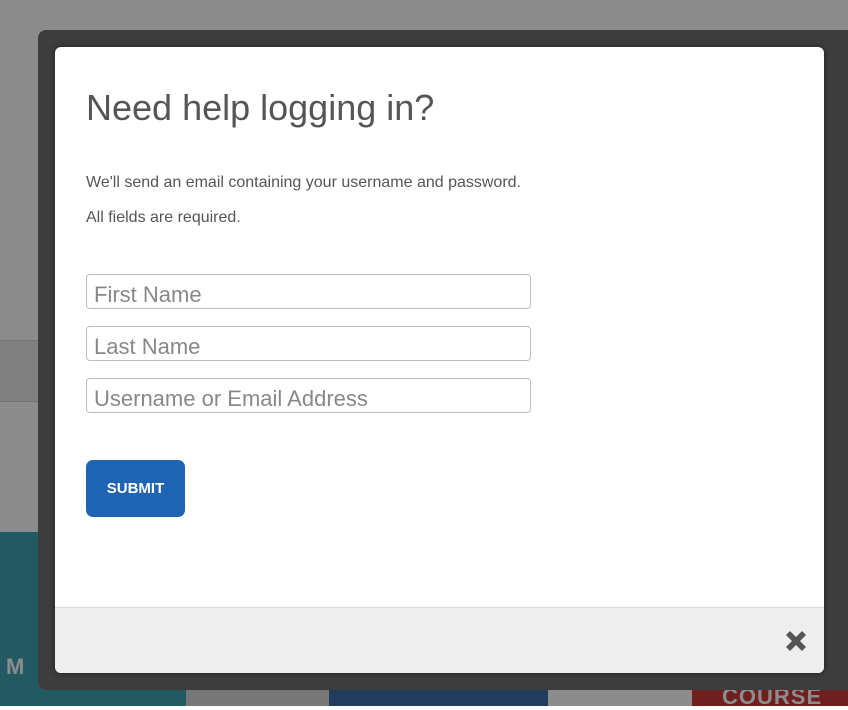 This screenshot has height=710, width=848. What do you see at coordinates (135, 488) in the screenshot?
I see `submit-button: SUBMIT` at bounding box center [135, 488].